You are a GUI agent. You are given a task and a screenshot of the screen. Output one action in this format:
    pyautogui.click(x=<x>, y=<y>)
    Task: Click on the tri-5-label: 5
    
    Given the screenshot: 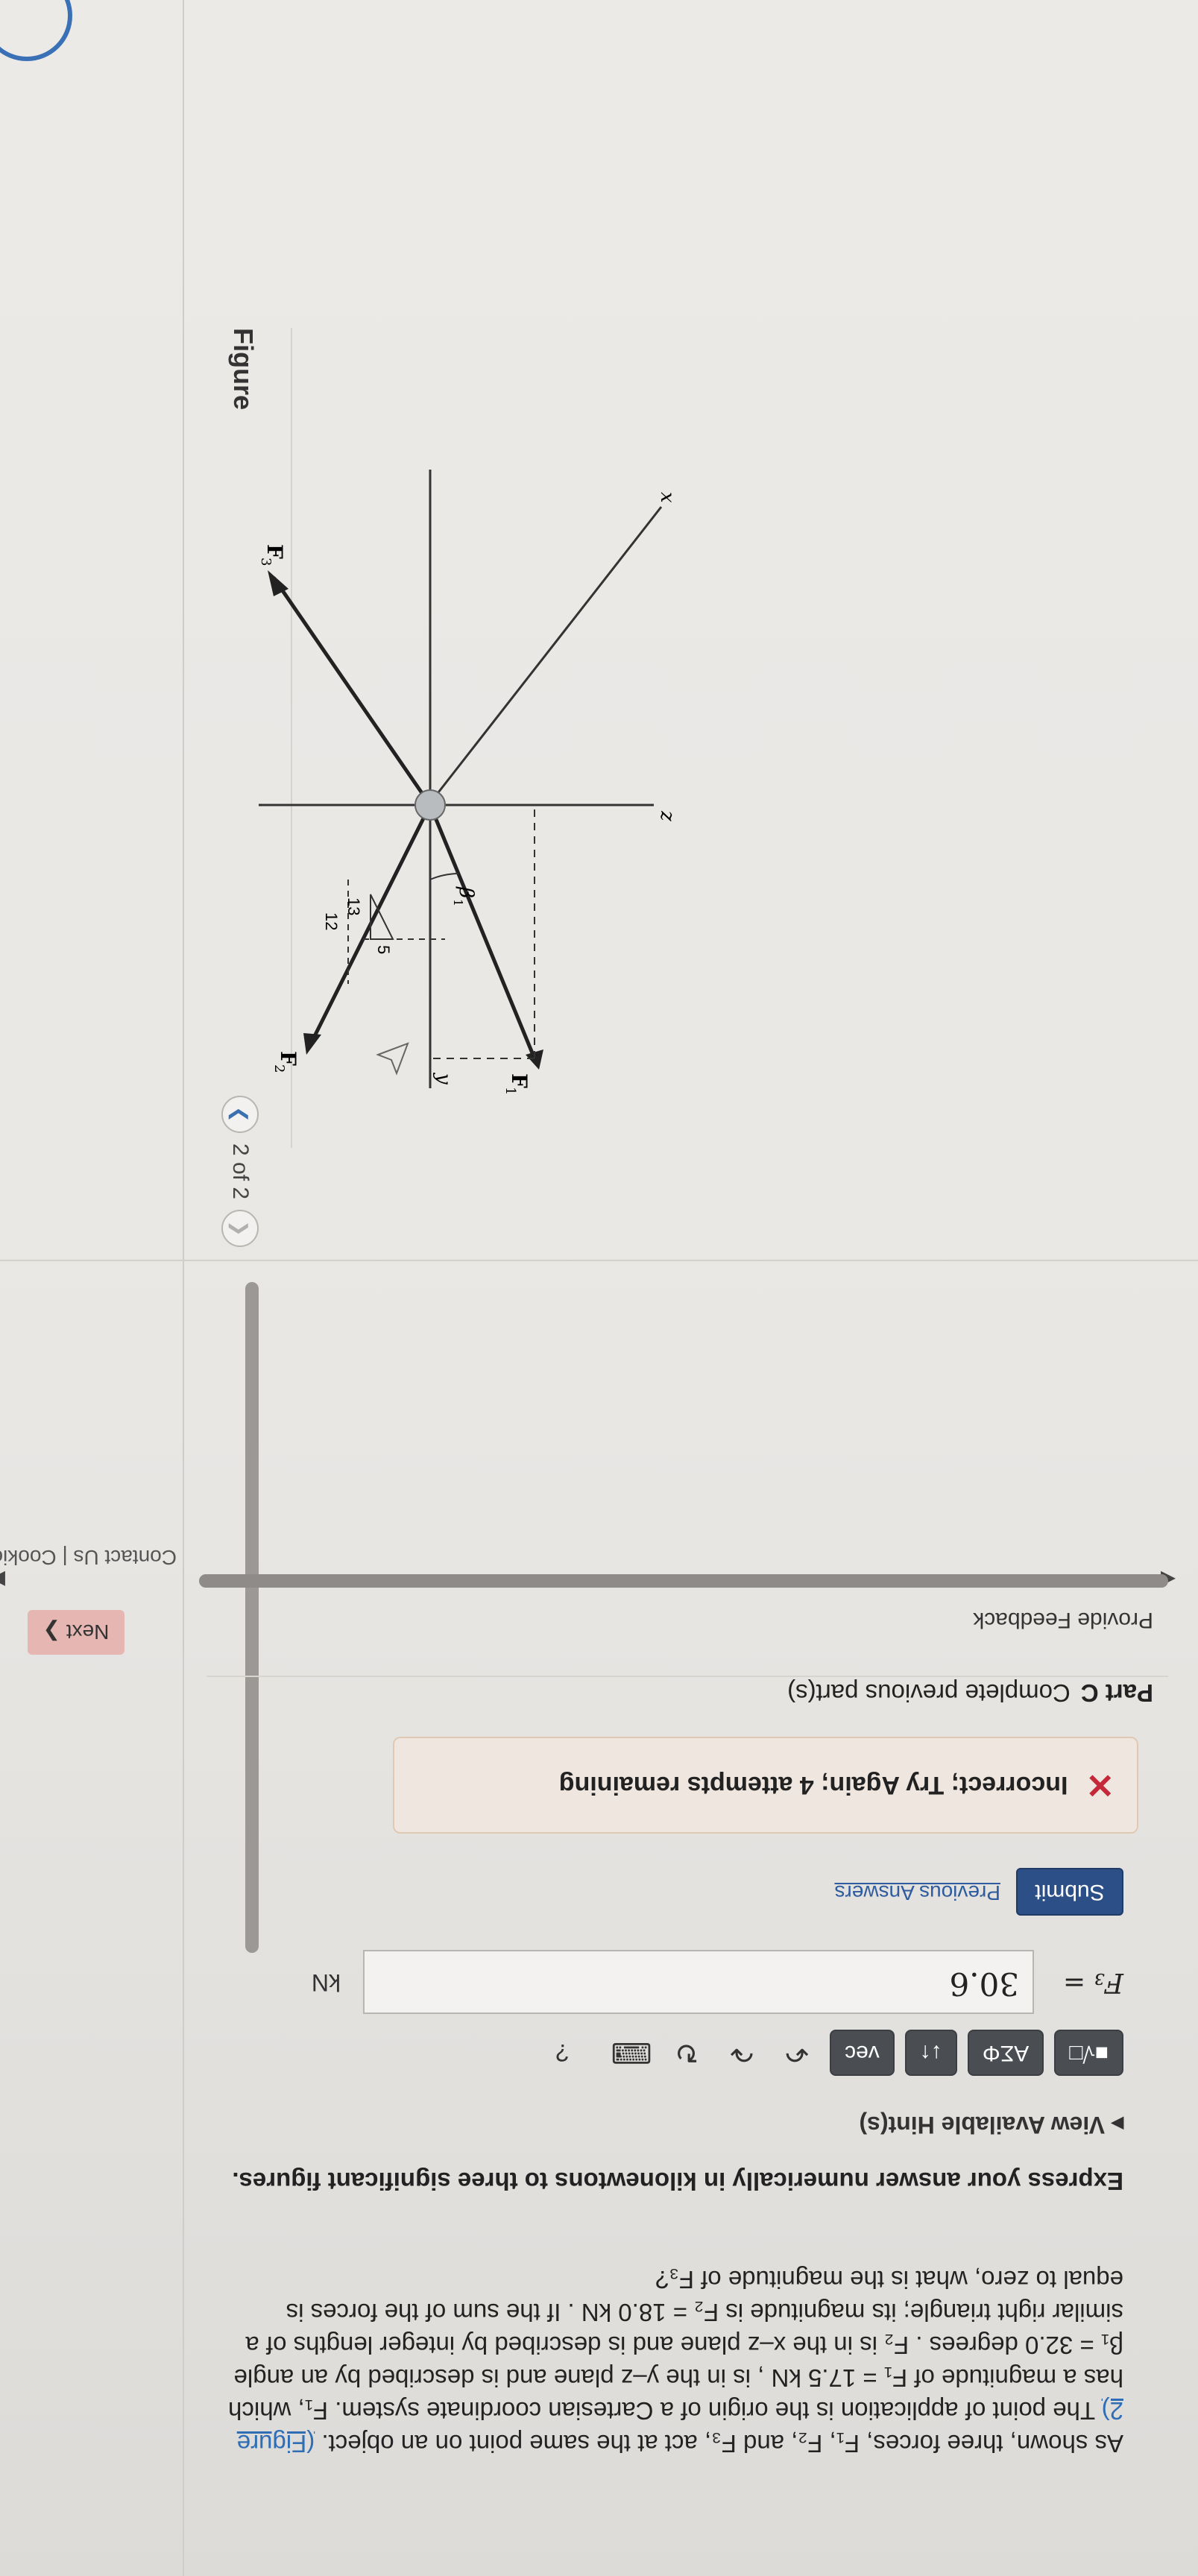 What is the action you would take?
    pyautogui.click(x=383, y=949)
    